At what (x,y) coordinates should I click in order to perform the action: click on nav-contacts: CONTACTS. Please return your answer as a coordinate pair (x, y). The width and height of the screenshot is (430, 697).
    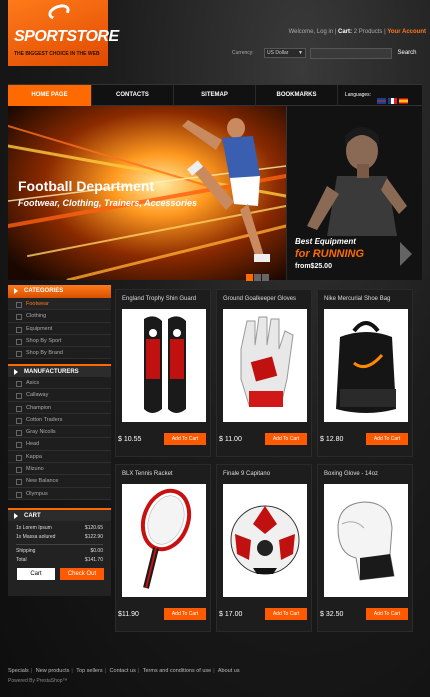
    Looking at the image, I should click on (133, 95).